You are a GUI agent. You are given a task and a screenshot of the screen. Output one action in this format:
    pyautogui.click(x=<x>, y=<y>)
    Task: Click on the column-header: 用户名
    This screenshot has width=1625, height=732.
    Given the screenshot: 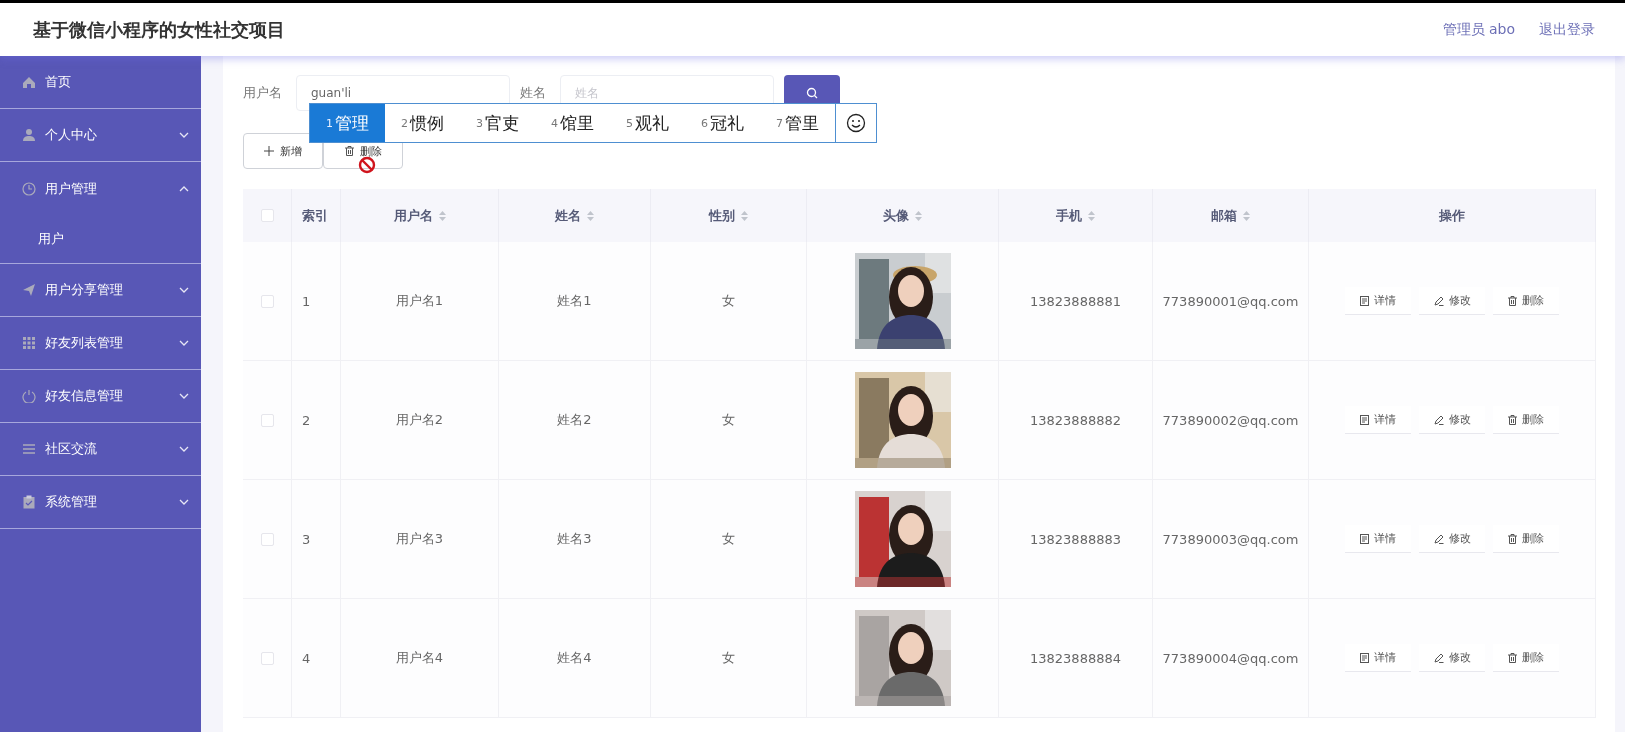 What is the action you would take?
    pyautogui.click(x=413, y=215)
    